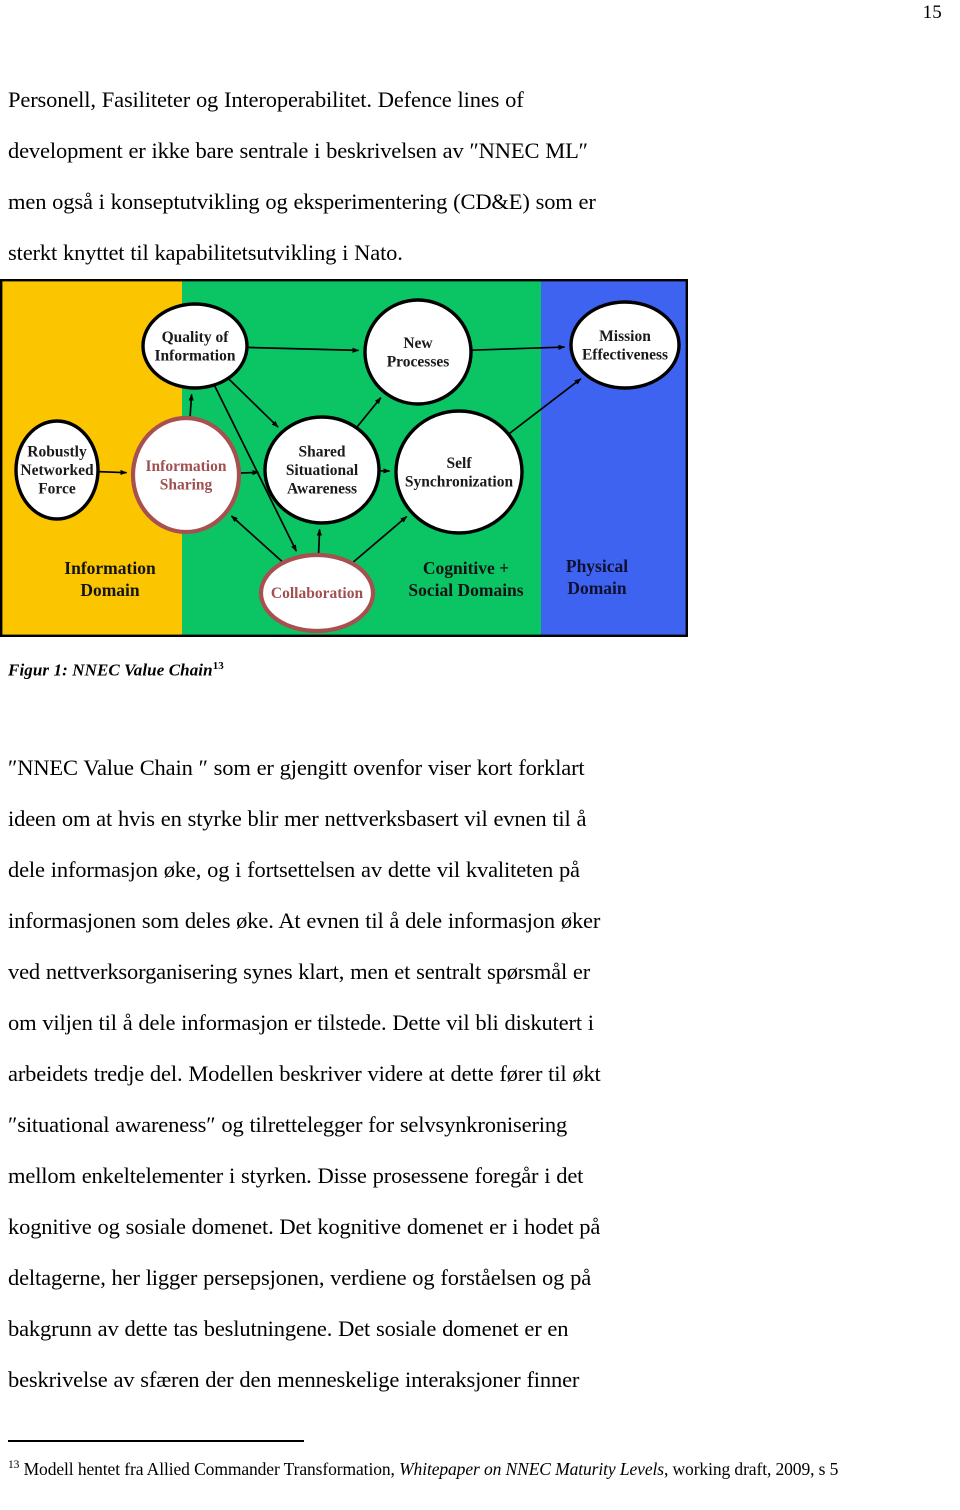 The height and width of the screenshot is (1510, 960). What do you see at coordinates (531, 1468) in the screenshot?
I see `footnote-italic-title: Whitepaper on NNEC Maturity Levels` at bounding box center [531, 1468].